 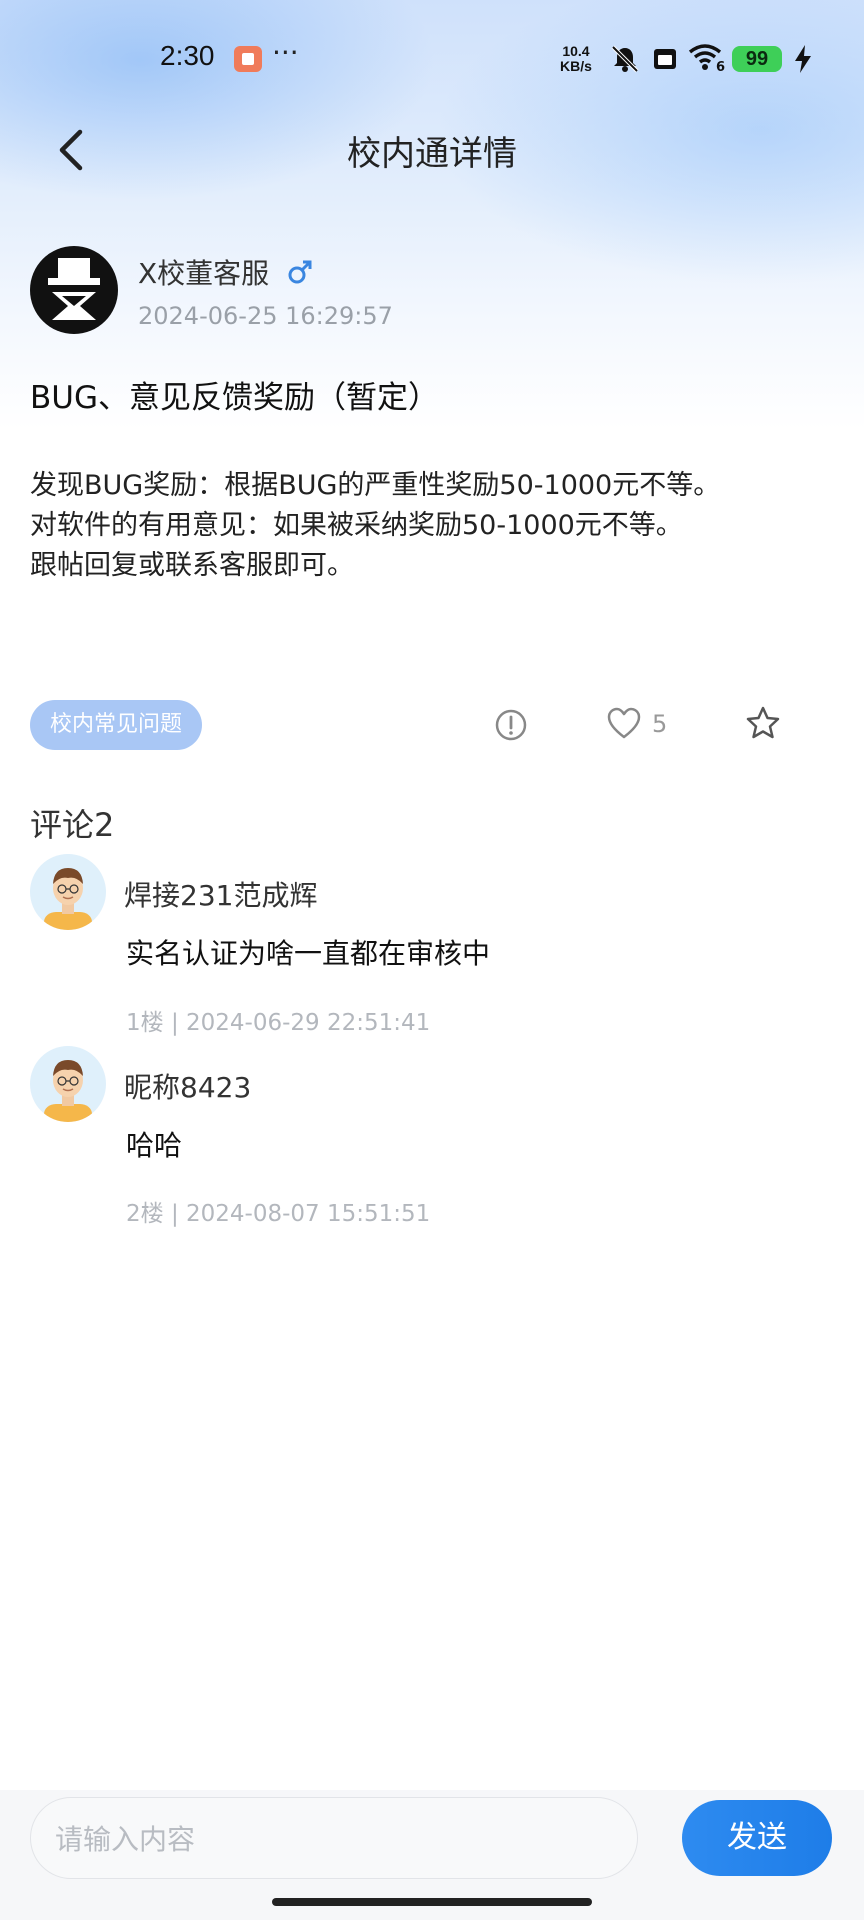 I want to click on bell-muted-icon, so click(x=625, y=59).